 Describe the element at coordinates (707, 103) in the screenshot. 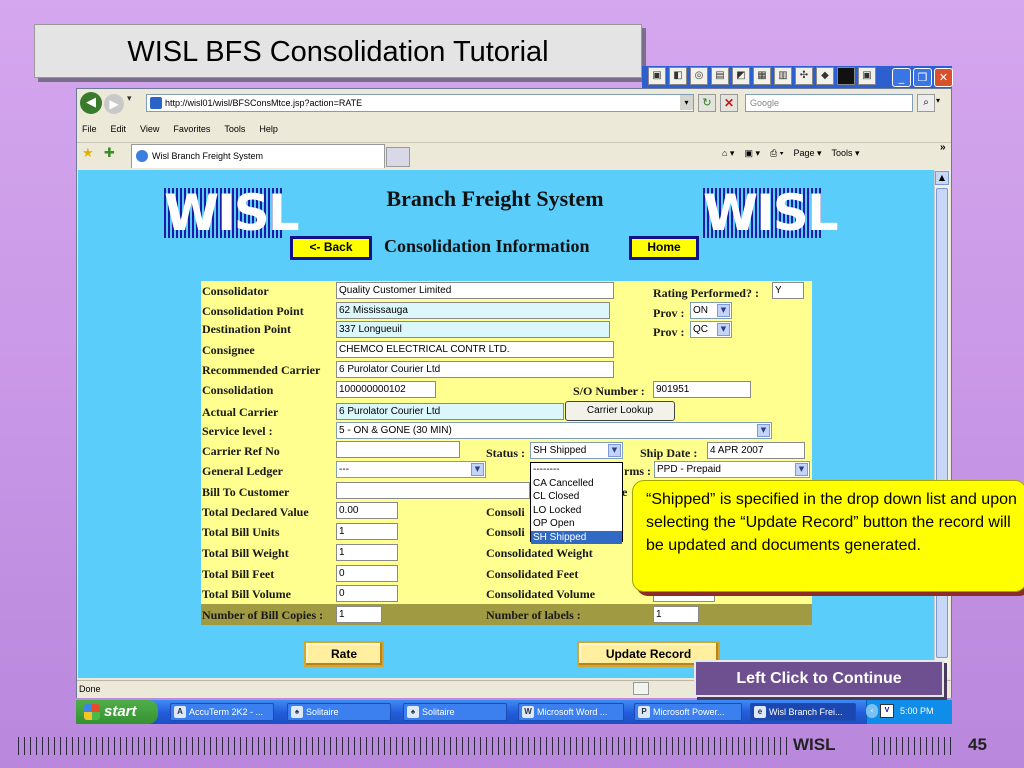

I see `refresh-icon: ↻` at that location.